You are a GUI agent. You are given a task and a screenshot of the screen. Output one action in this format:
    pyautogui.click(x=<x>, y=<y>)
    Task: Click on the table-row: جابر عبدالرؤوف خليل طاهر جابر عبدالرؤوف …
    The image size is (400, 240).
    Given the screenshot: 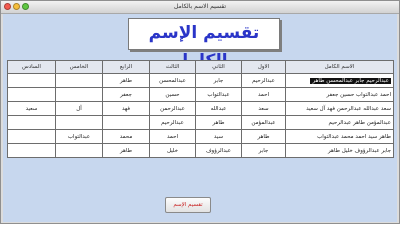 What is the action you would take?
    pyautogui.click(x=200, y=150)
    